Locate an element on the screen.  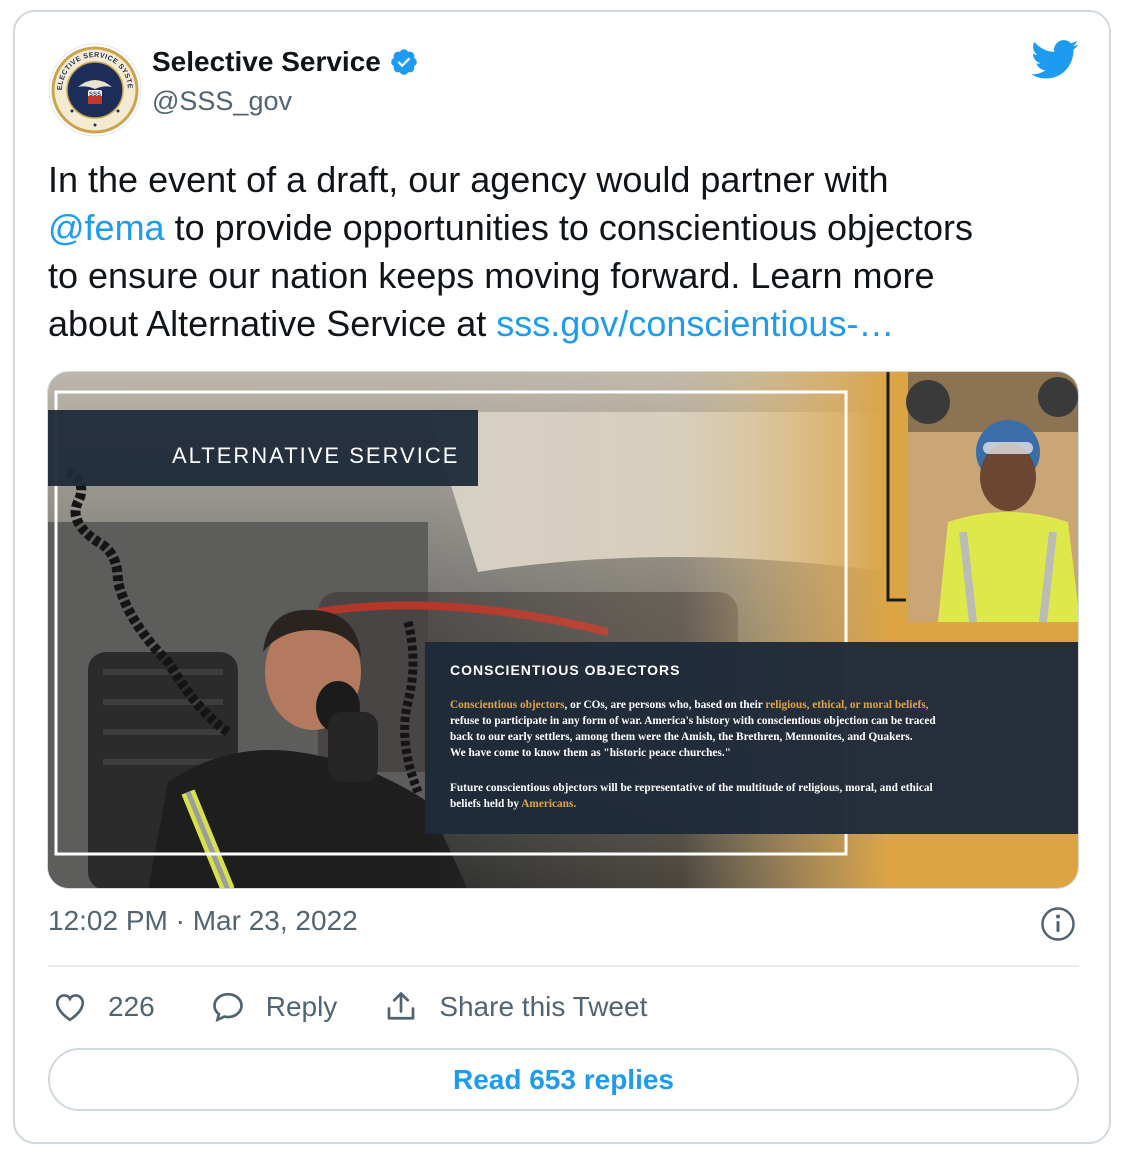
action-bar: 226 Reply Share this Tweet is located at coordinates (349, 1007).